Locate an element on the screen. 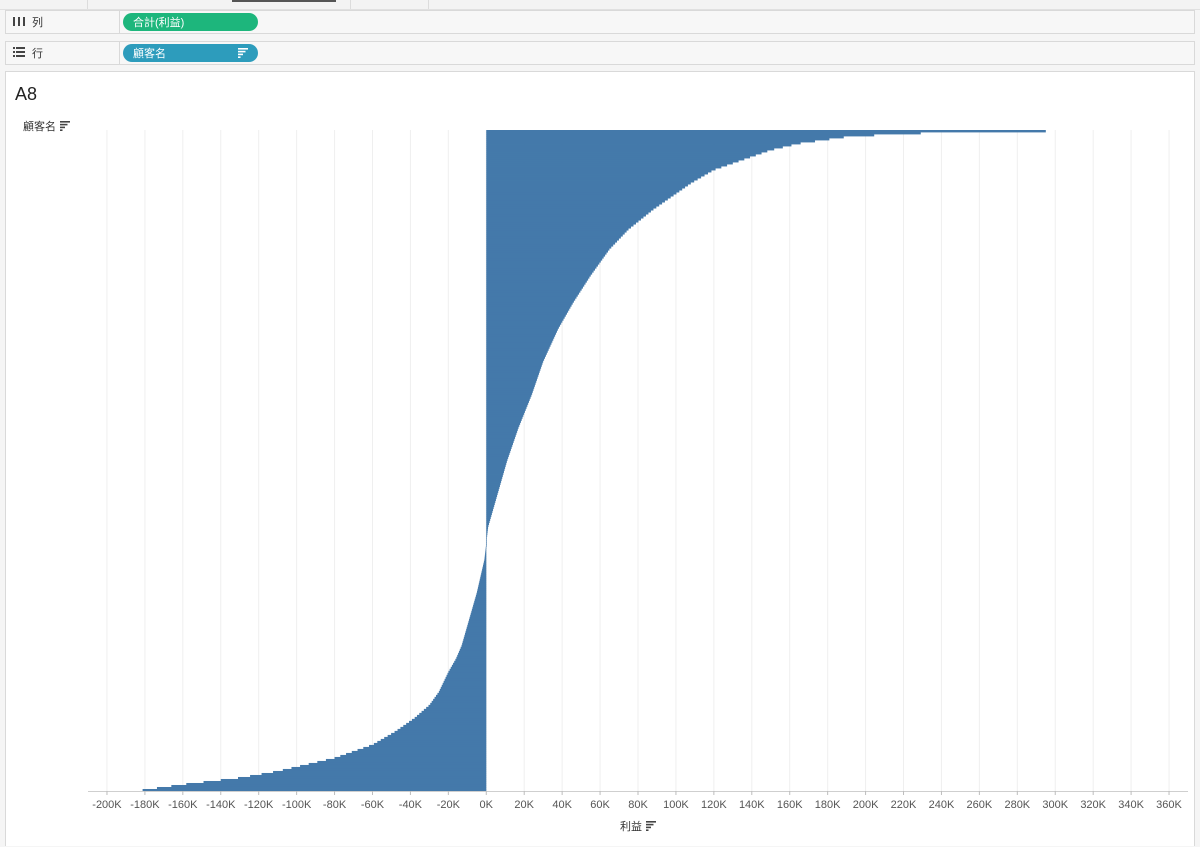 This screenshot has height=847, width=1200. x-tick-label: 320K is located at coordinates (1093, 805).